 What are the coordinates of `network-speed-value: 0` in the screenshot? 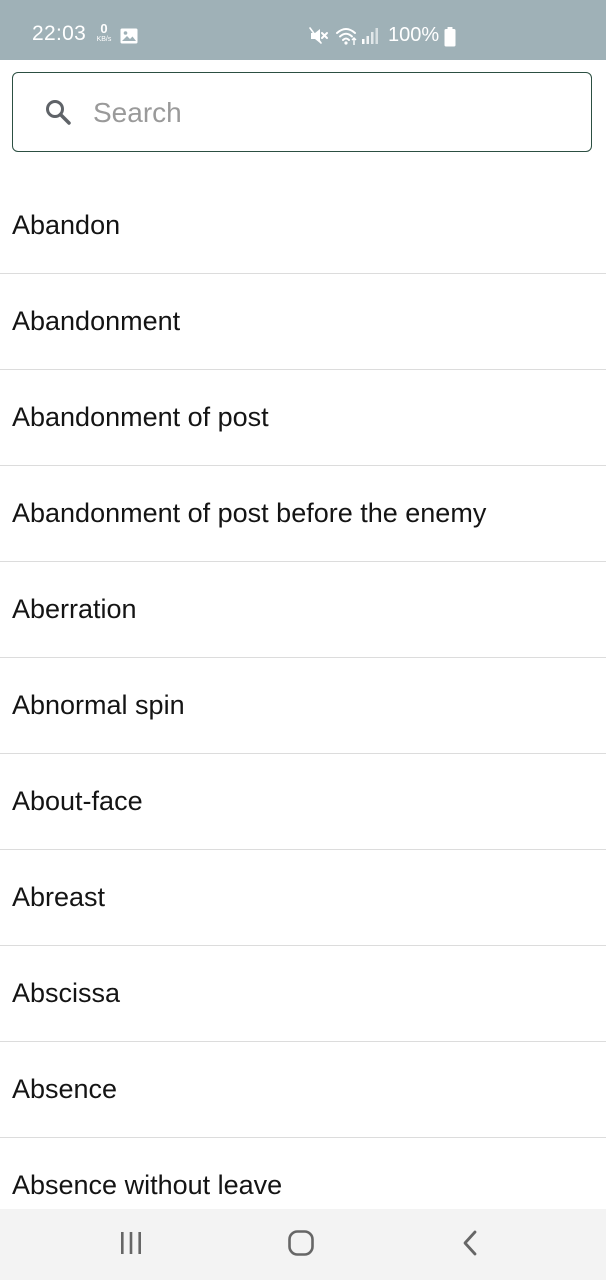 It's located at (104, 28).